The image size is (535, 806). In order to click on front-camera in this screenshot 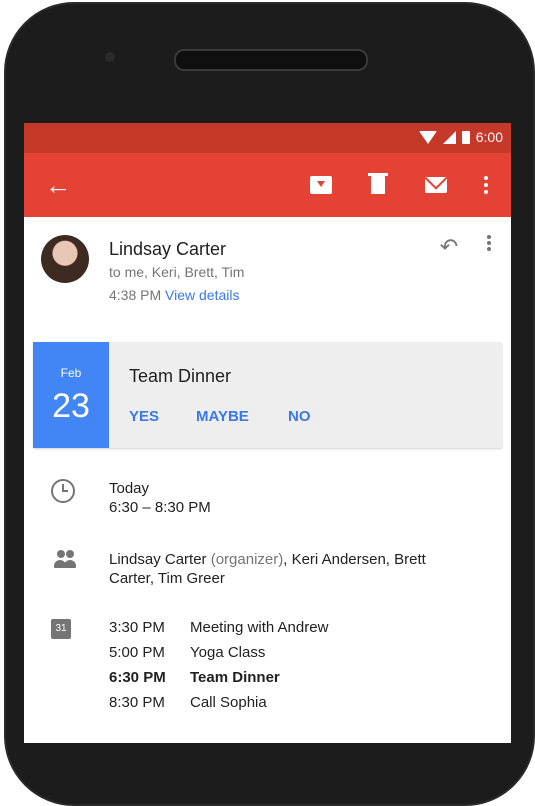, I will do `click(110, 57)`.